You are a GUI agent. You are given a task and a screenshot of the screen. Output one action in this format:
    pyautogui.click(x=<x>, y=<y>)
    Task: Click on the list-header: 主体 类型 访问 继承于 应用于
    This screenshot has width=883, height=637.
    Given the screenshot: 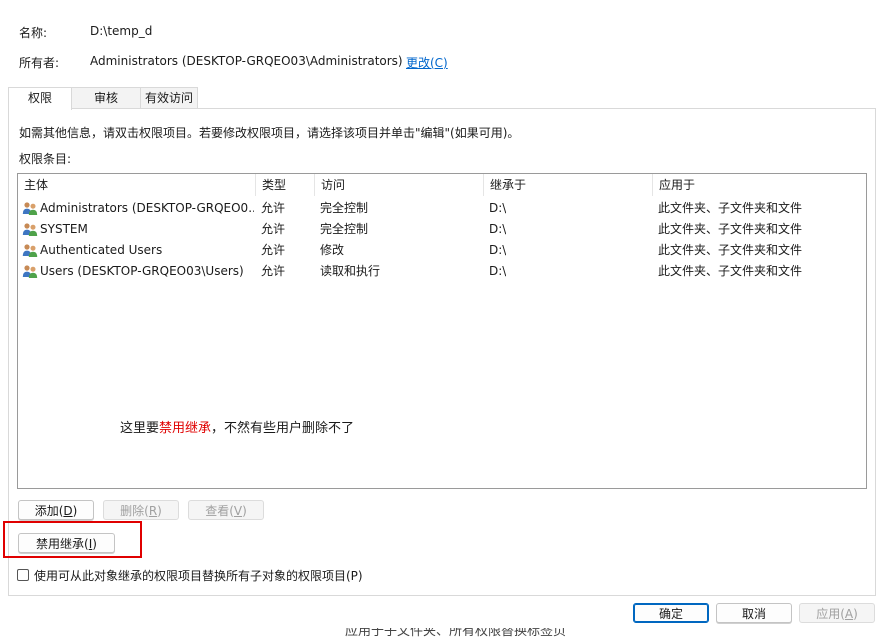 What is the action you would take?
    pyautogui.click(x=442, y=185)
    